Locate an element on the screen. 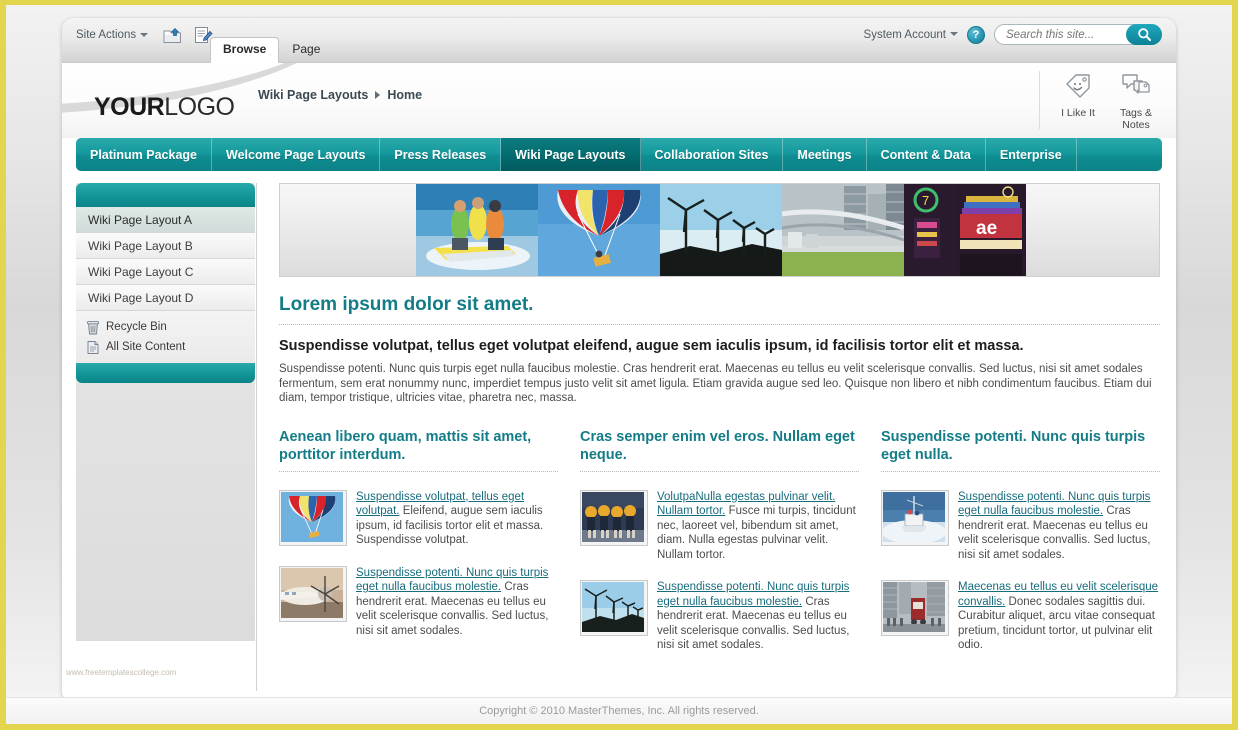 The height and width of the screenshot is (730, 1238). breadcrumb-item-1: Home is located at coordinates (404, 95).